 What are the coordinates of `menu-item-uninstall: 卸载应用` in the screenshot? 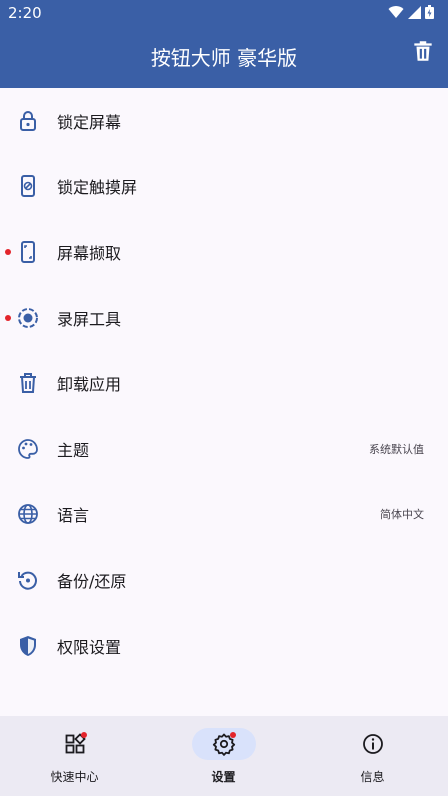 It's located at (224, 383).